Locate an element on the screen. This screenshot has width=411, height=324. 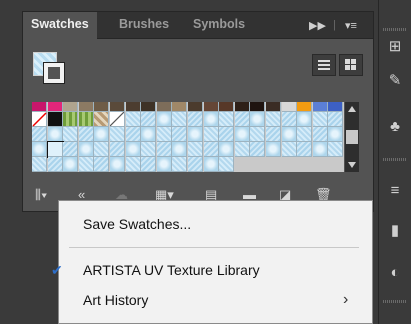
layers-panel-icon: ⊞ is located at coordinates (395, 47).